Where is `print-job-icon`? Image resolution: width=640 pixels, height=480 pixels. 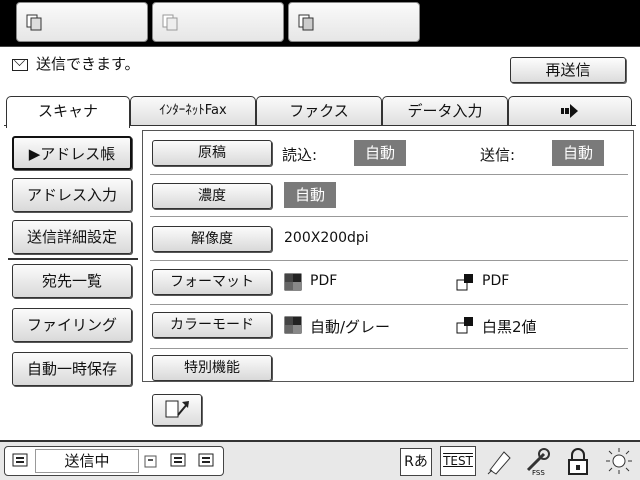
print-job-icon is located at coordinates (170, 22).